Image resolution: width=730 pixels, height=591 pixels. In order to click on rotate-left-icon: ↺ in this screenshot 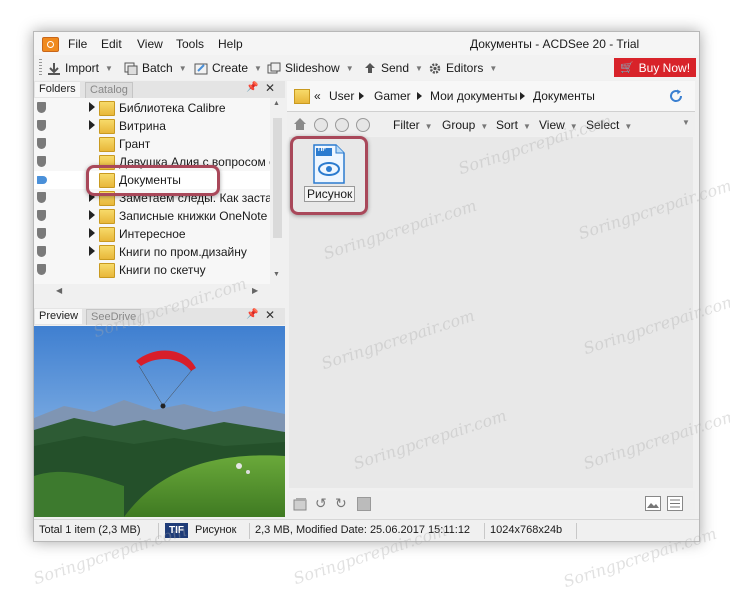, I will do `click(321, 503)`.